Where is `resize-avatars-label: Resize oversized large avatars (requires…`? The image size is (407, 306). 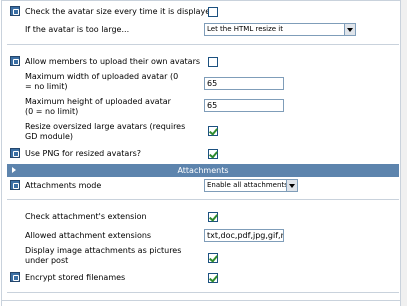
resize-avatars-label: Resize oversized large avatars (requires… is located at coordinates (105, 131).